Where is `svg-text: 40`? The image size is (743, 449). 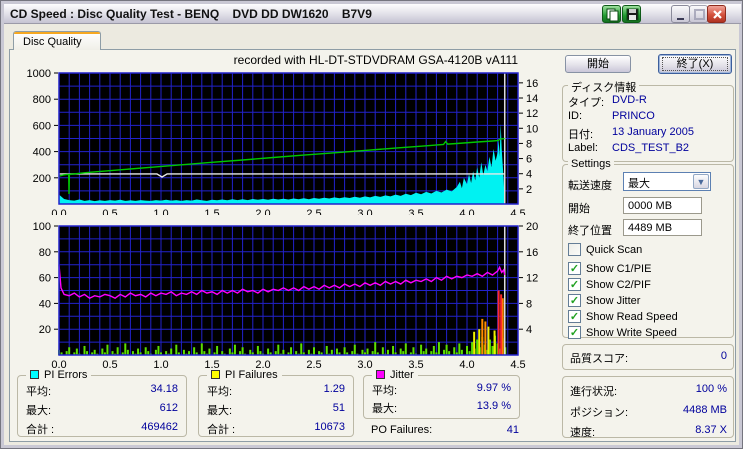 svg-text: 40 is located at coordinates (45, 304).